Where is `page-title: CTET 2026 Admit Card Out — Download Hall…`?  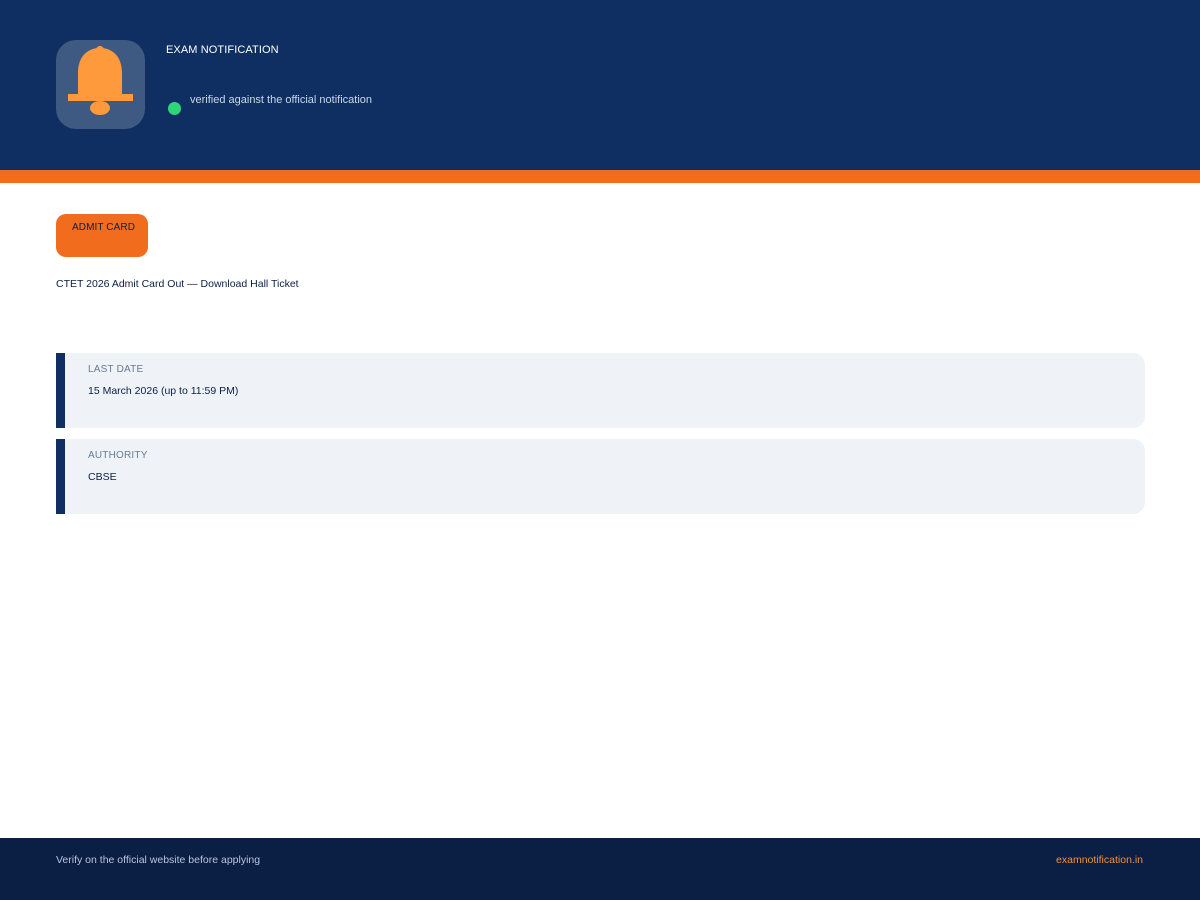 page-title: CTET 2026 Admit Card Out — Download Hall… is located at coordinates (177, 284).